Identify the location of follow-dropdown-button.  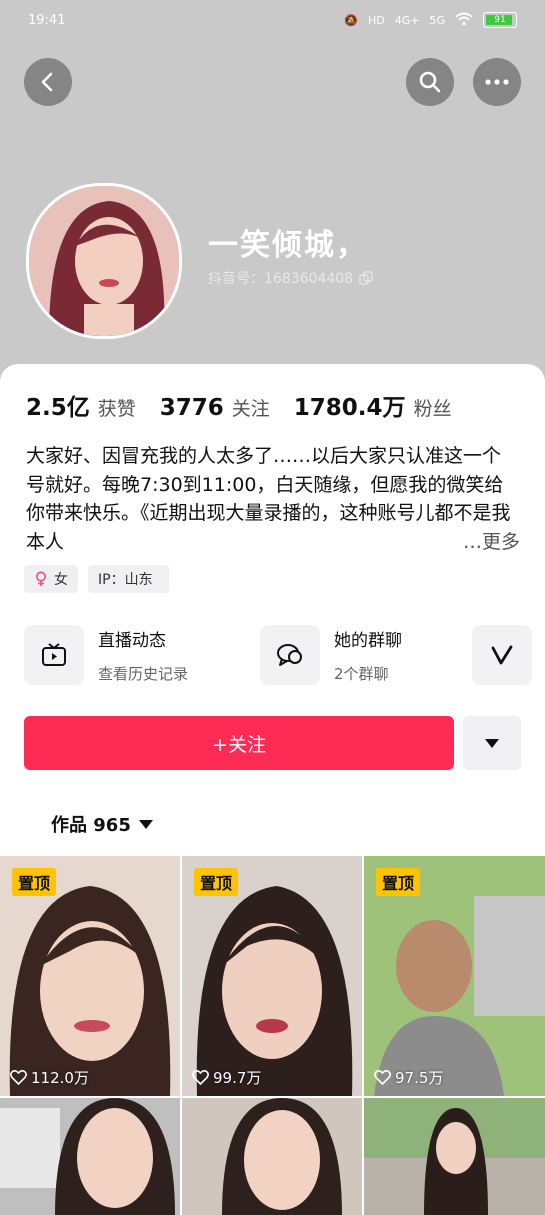
(492, 743).